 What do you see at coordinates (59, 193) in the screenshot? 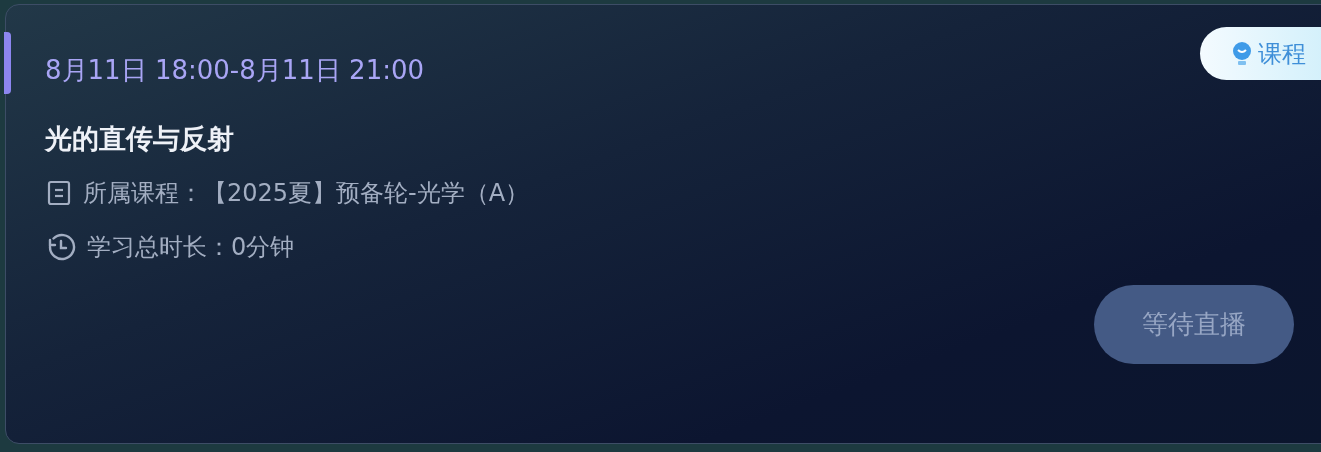
I see `document-icon` at bounding box center [59, 193].